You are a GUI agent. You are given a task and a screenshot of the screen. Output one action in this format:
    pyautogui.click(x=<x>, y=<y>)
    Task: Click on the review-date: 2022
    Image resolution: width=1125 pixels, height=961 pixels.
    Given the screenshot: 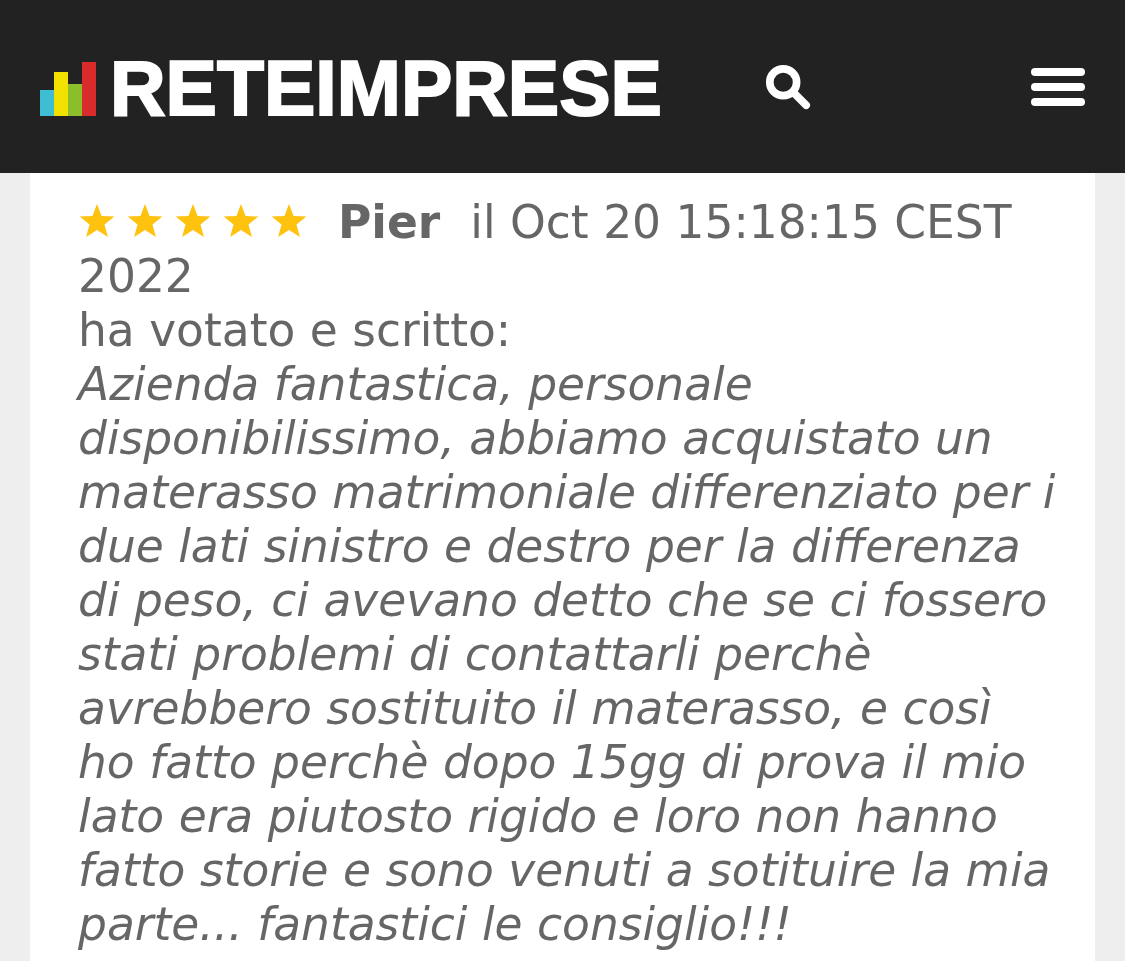 What is the action you would take?
    pyautogui.click(x=136, y=276)
    